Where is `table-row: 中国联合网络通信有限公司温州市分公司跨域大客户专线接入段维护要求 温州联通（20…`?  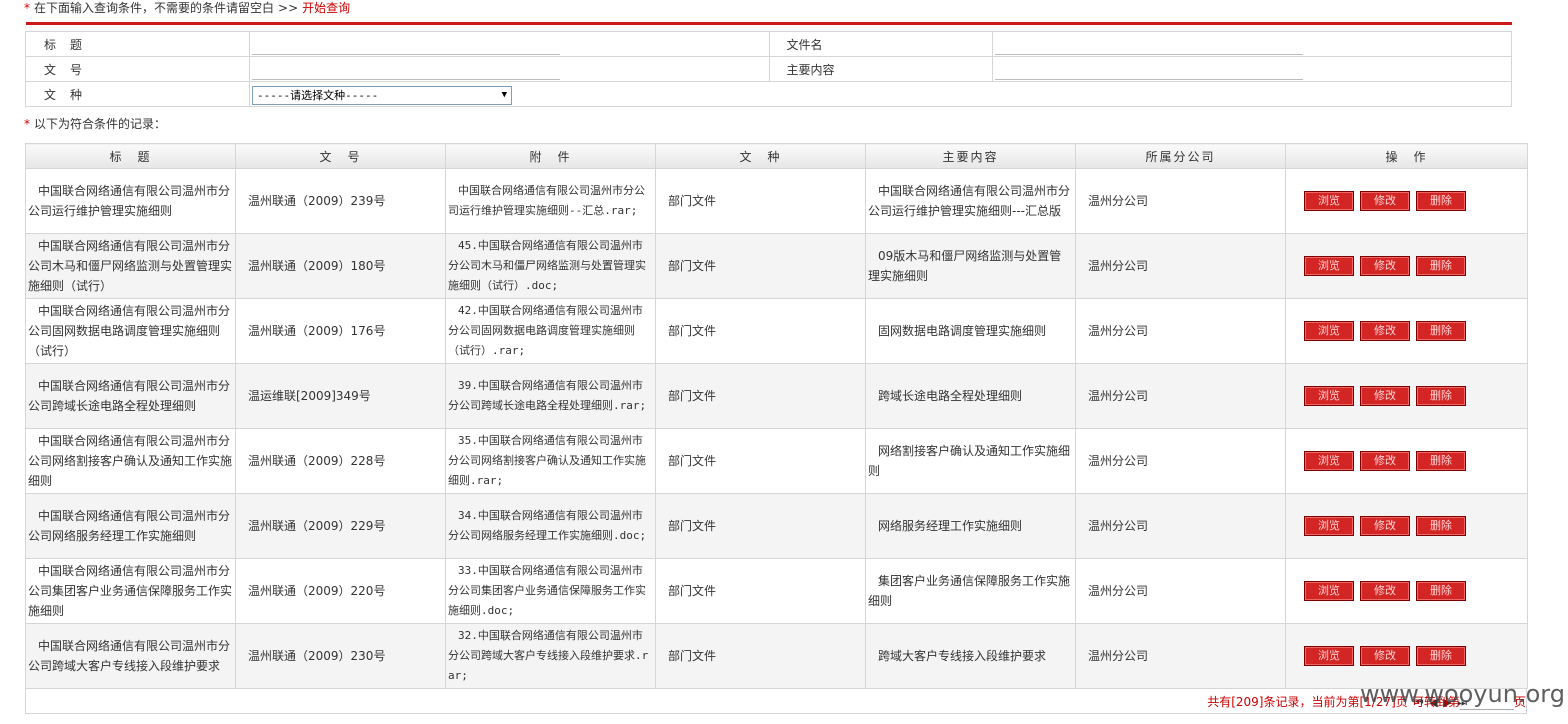 table-row: 中国联合网络通信有限公司温州市分公司跨域大客户专线接入段维护要求 温州联通（20… is located at coordinates (776, 656).